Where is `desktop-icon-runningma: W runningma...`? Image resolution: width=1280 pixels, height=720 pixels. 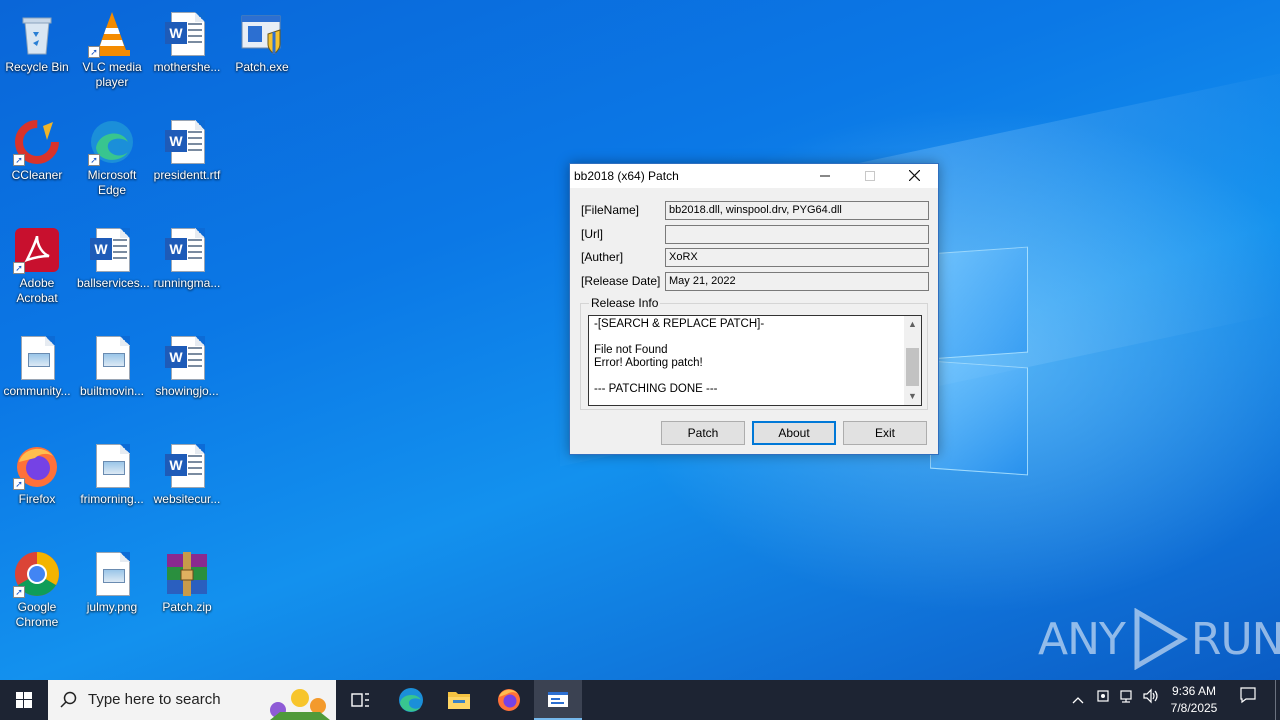 desktop-icon-runningma: W runningma... is located at coordinates (187, 255).